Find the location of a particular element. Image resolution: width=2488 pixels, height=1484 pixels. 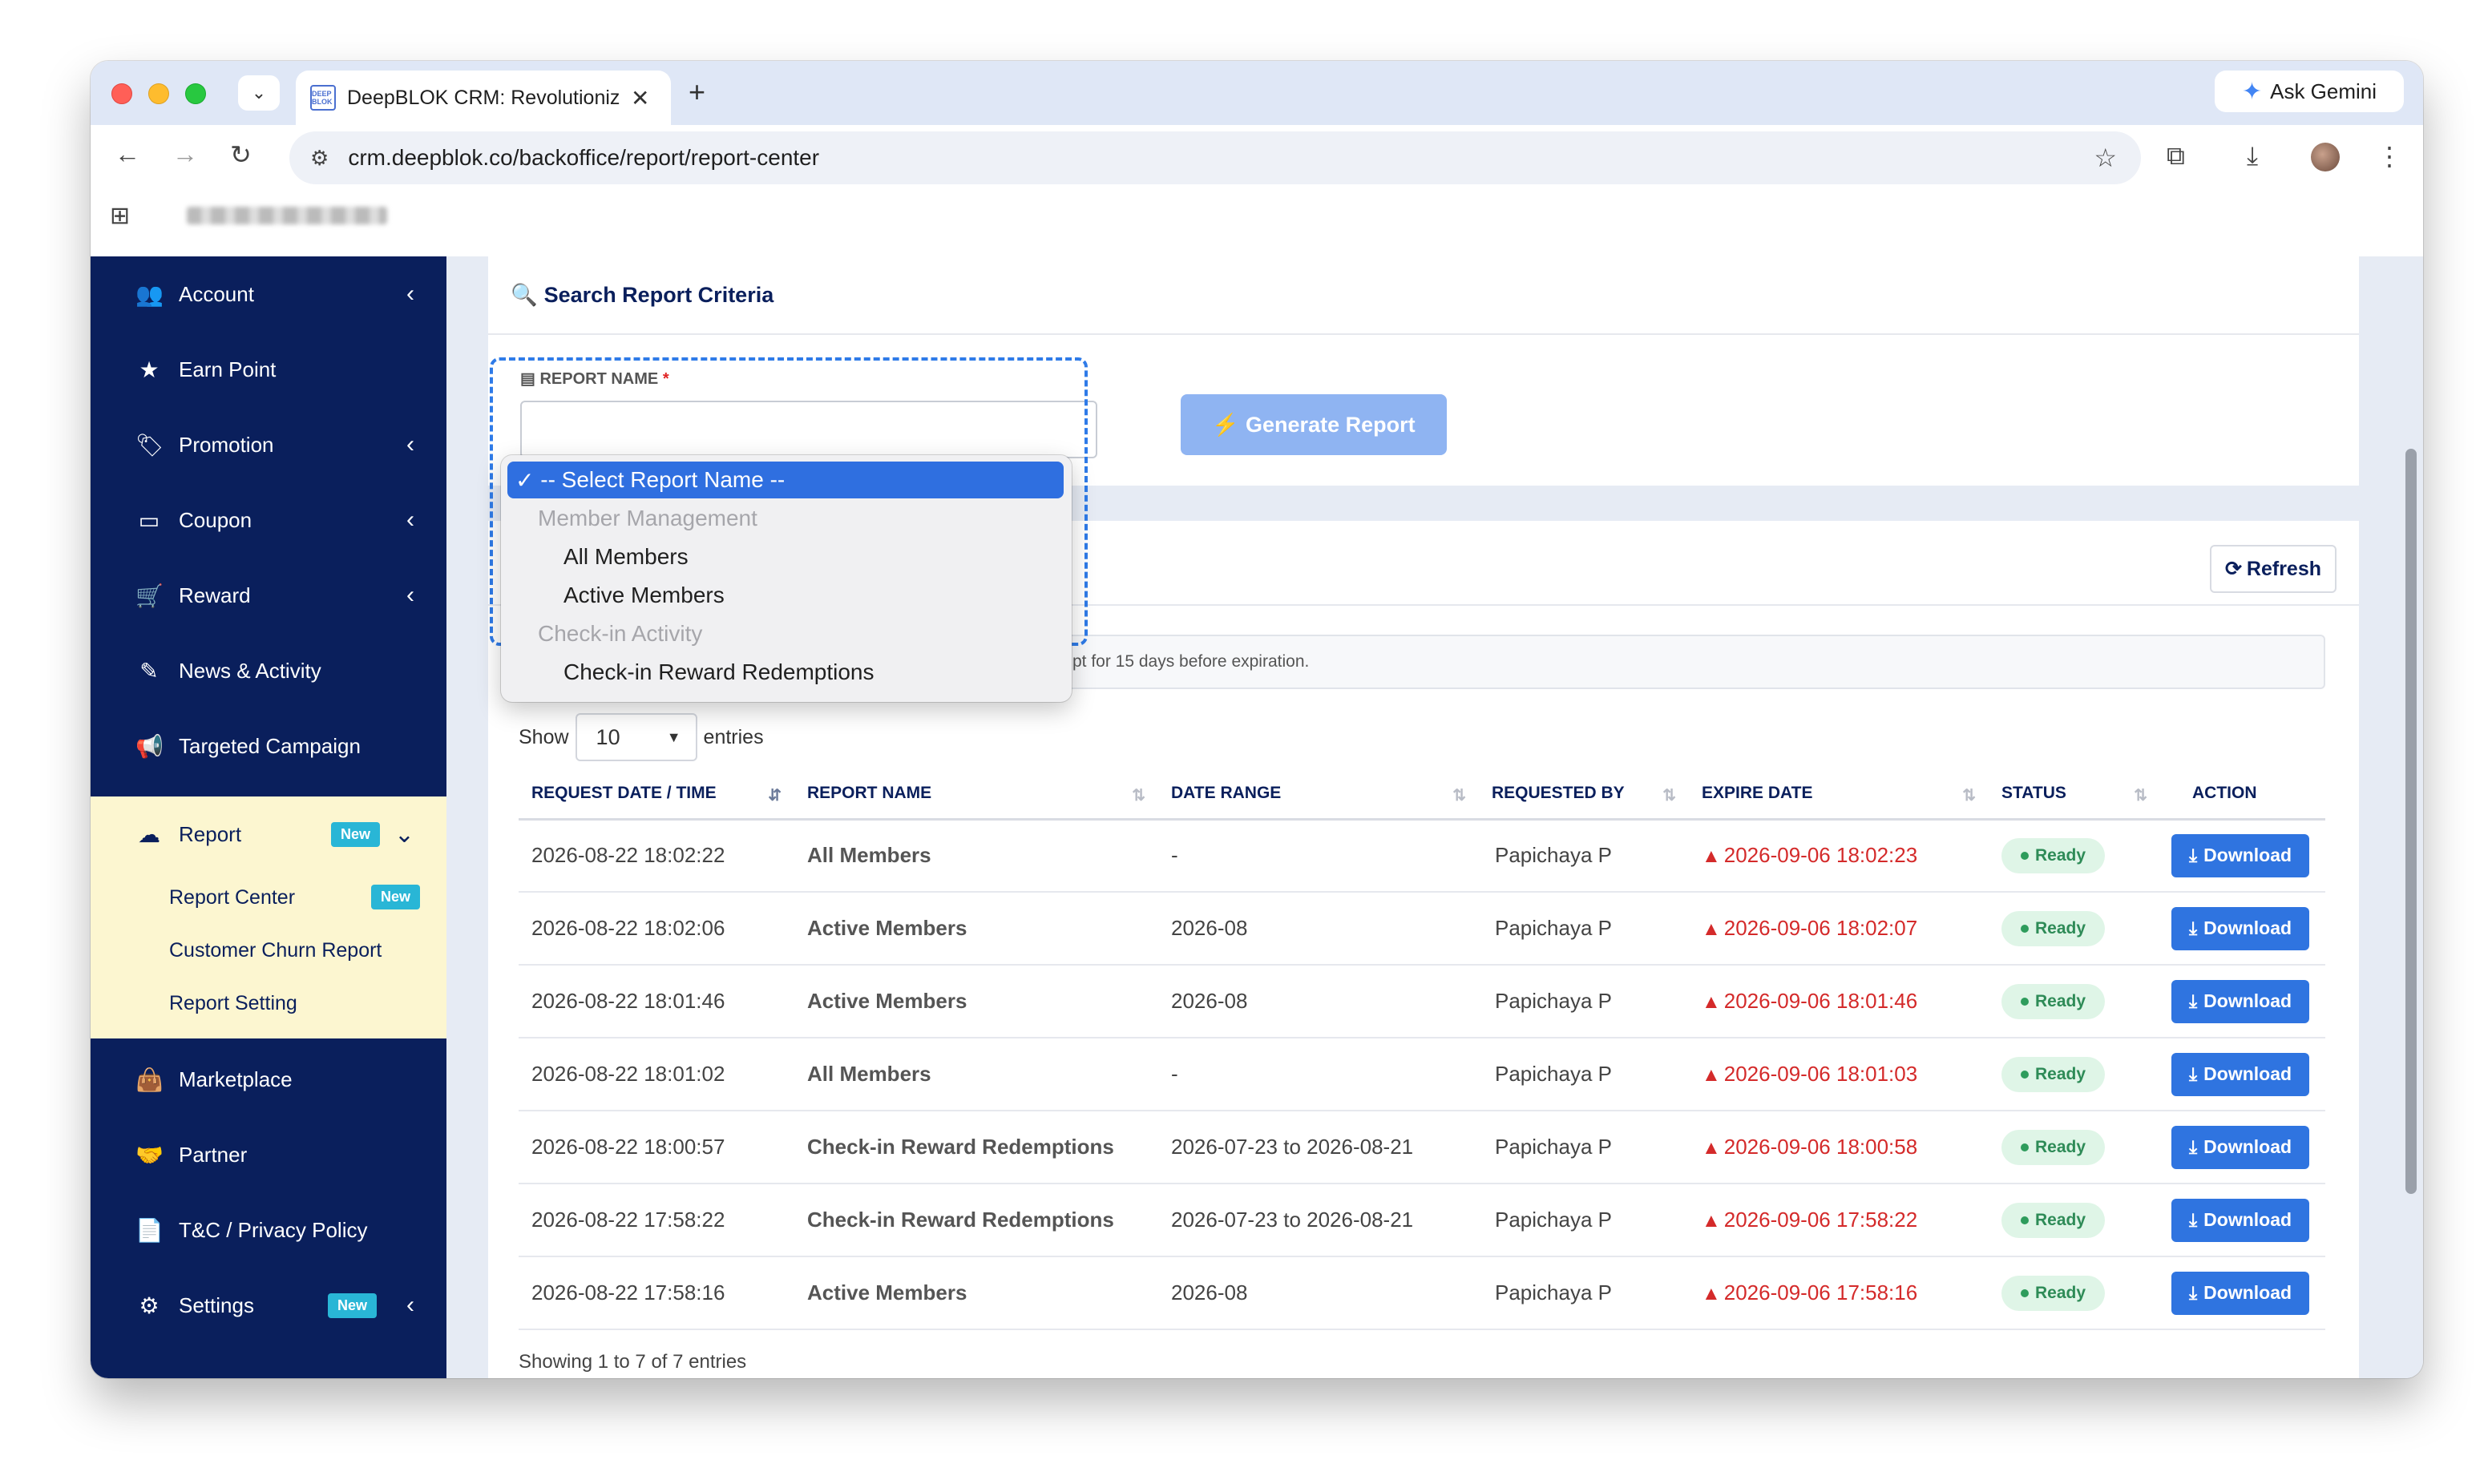

new-tab-button: + is located at coordinates (697, 92).